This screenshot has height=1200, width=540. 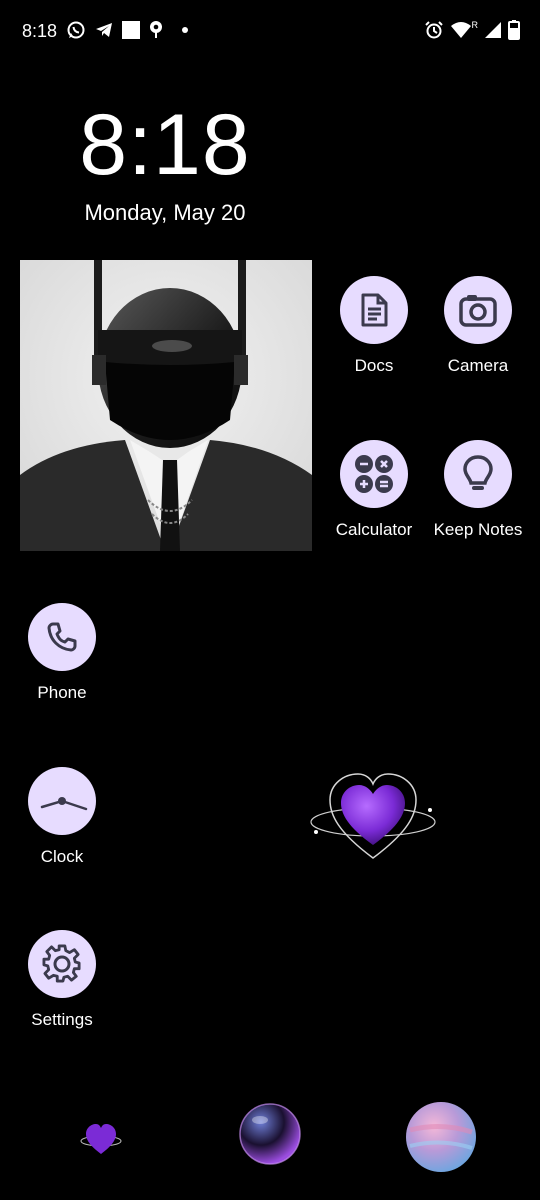 I want to click on docs-icon, so click(x=374, y=310).